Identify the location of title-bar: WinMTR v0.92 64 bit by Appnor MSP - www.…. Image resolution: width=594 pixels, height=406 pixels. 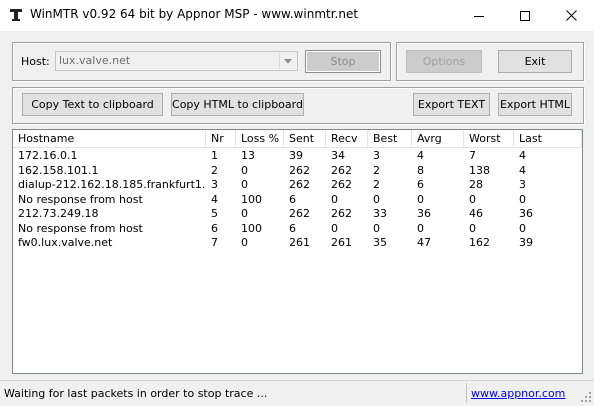
(297, 15).